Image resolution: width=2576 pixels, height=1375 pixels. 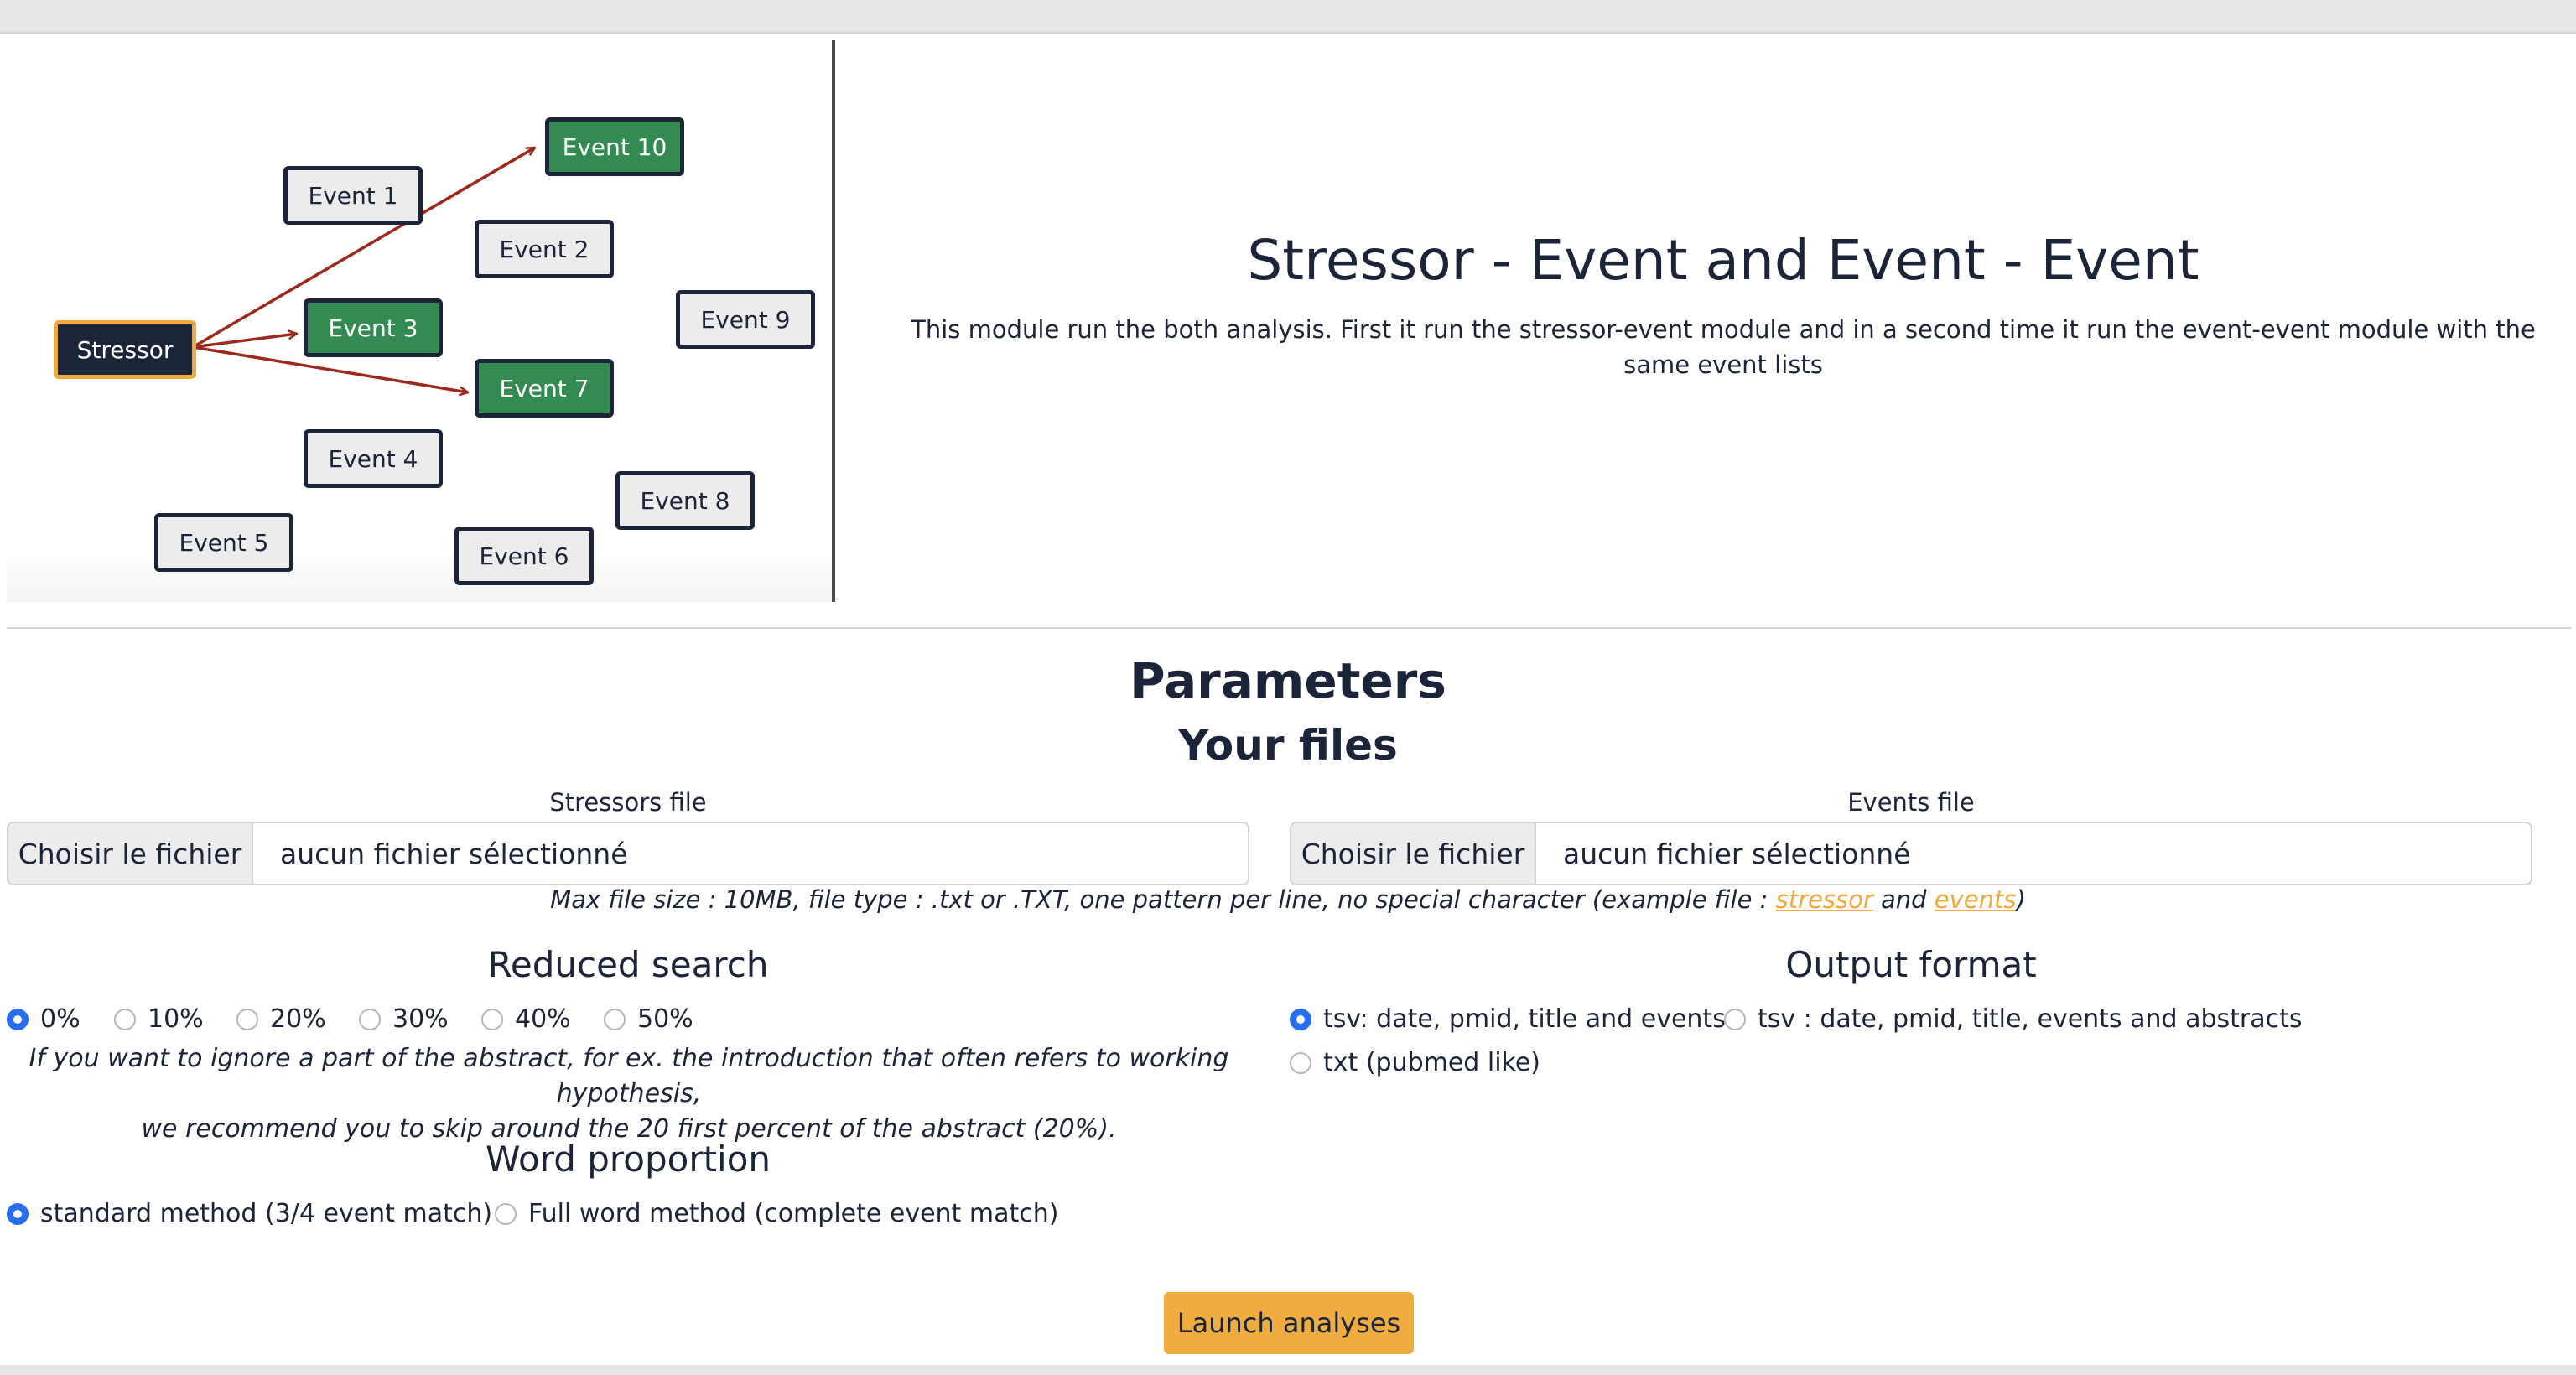 What do you see at coordinates (2021, 899) in the screenshot?
I see `file-hint-suffix: )` at bounding box center [2021, 899].